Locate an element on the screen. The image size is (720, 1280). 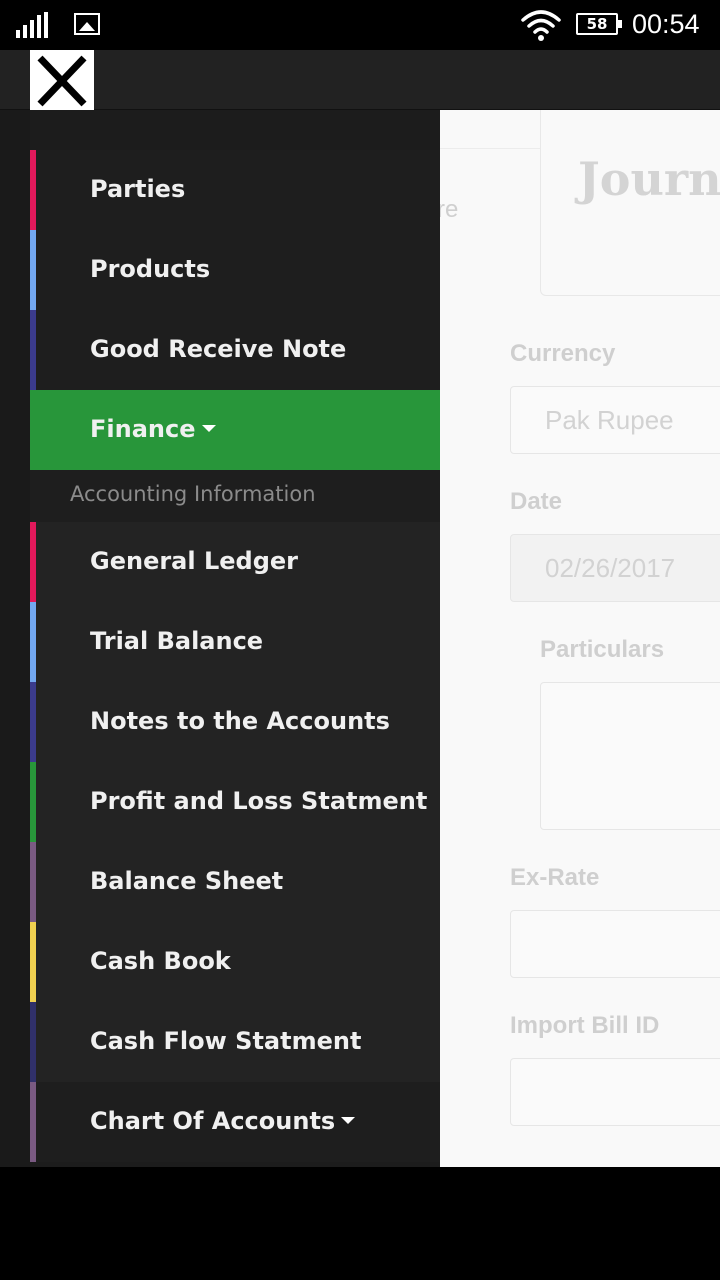
nav-item-cash-book: Cash Book is located at coordinates (235, 962).